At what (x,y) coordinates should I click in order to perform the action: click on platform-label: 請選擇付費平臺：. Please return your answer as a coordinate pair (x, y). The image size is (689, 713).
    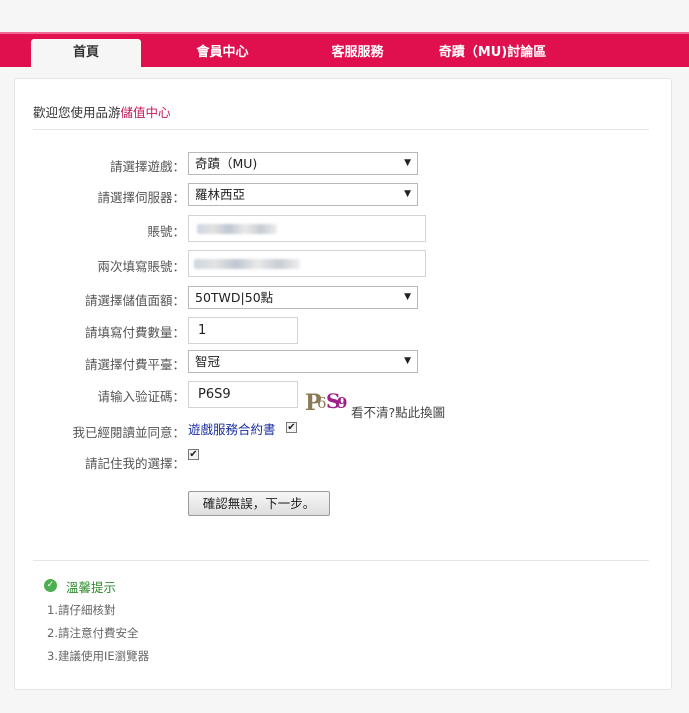
    Looking at the image, I should click on (134, 364).